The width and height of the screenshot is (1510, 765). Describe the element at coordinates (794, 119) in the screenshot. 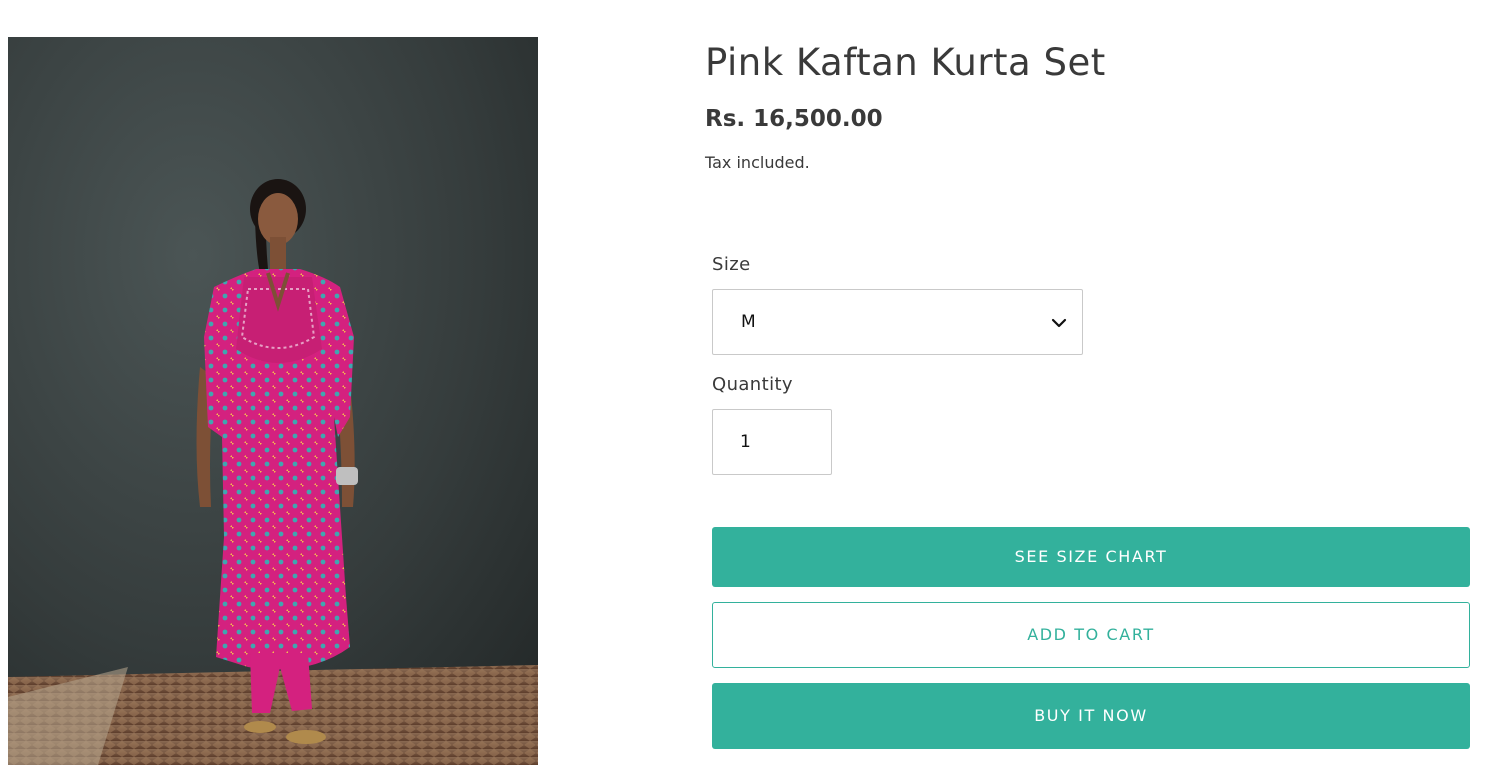

I see `product-price: Rs. 16,500.00` at that location.